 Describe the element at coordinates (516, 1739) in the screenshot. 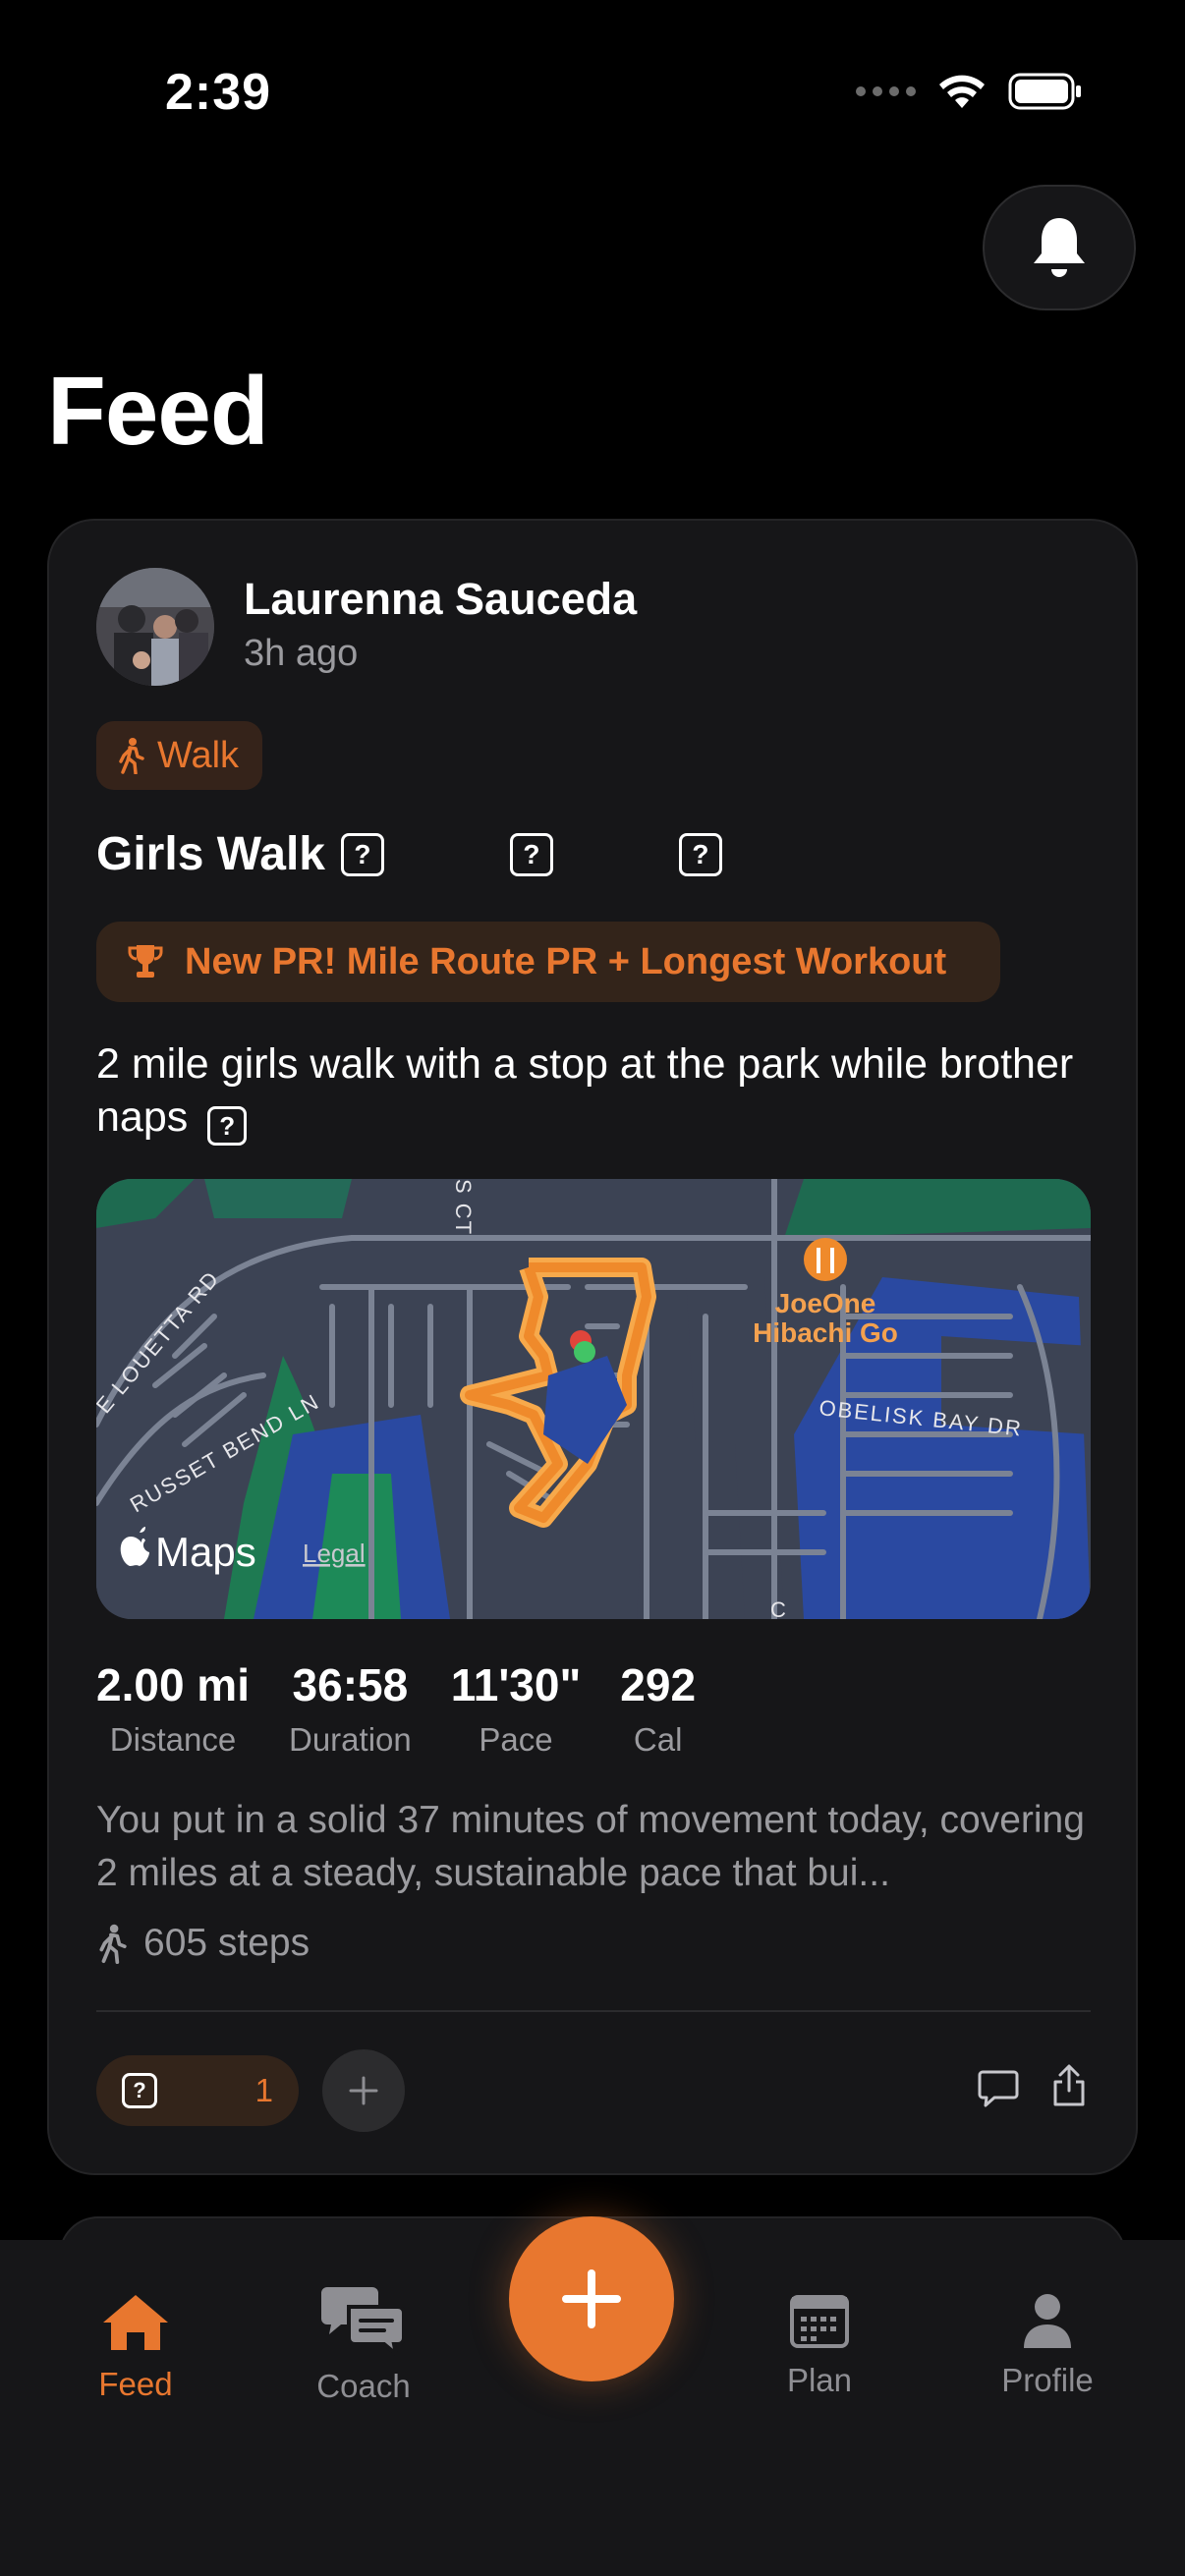

I see `stat-label: Pace` at that location.